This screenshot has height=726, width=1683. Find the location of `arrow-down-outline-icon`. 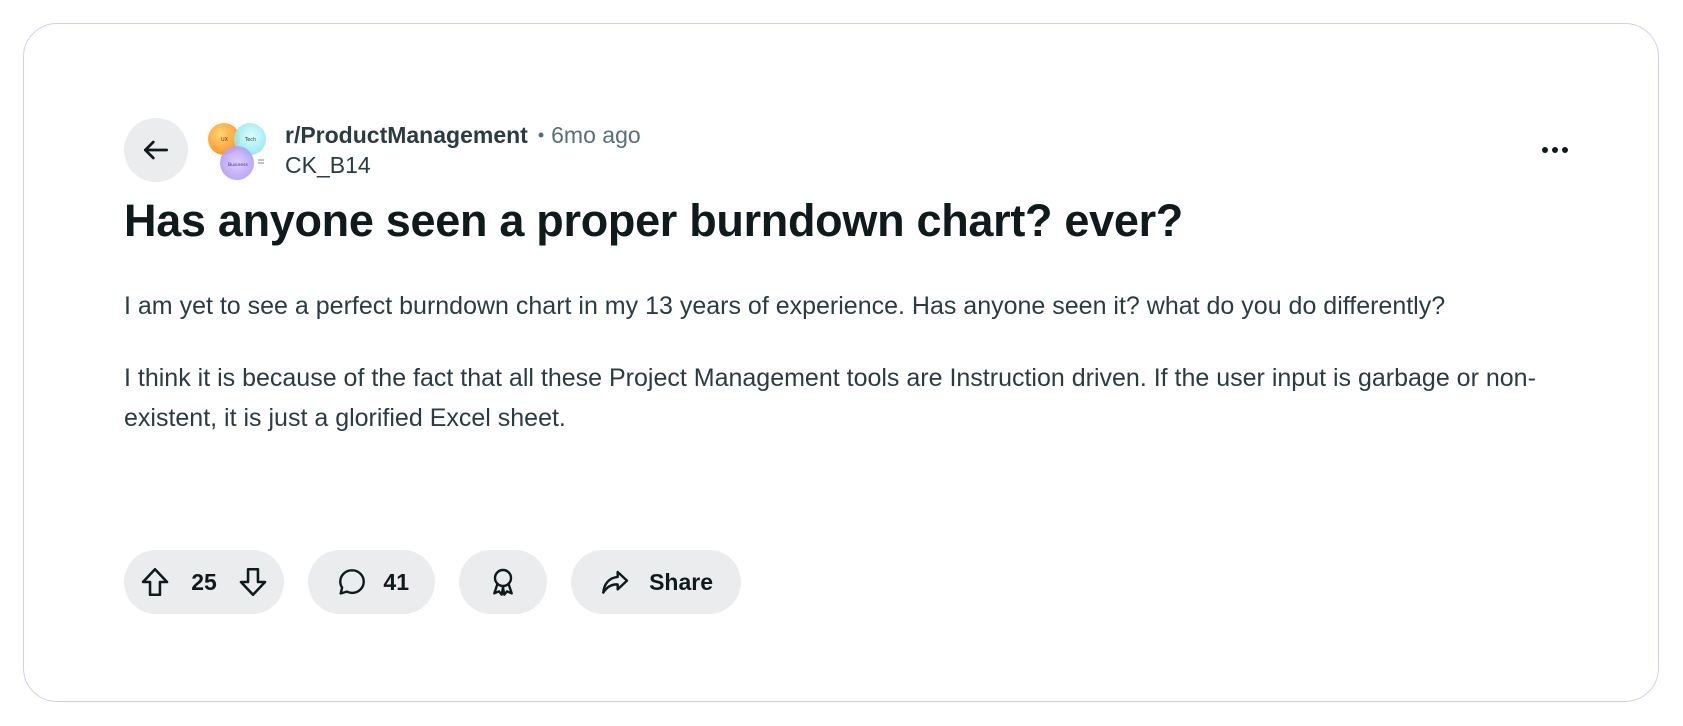

arrow-down-outline-icon is located at coordinates (253, 582).